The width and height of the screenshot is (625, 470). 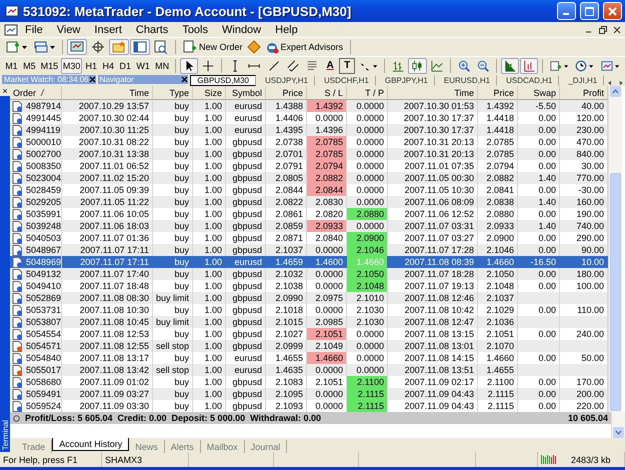 What do you see at coordinates (5, 91) in the screenshot?
I see `close-button: ×` at bounding box center [5, 91].